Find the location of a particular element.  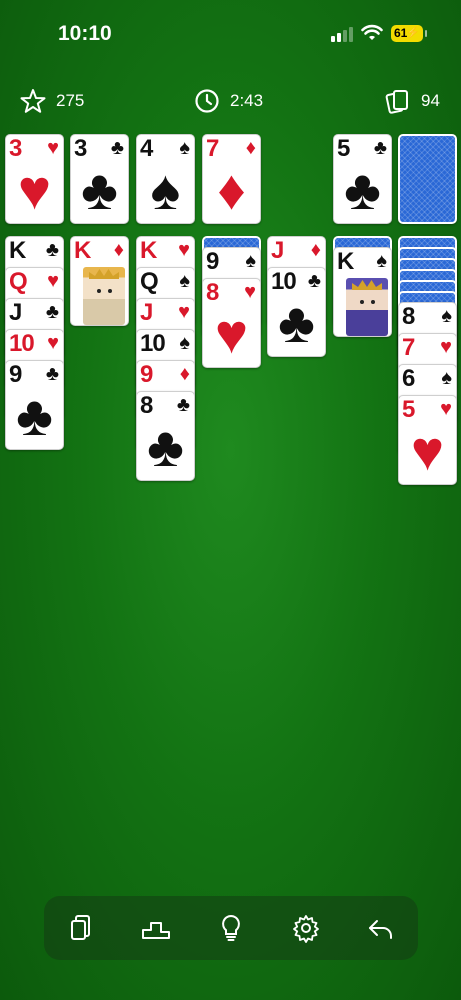

charging-bolt-icon: ⚡ is located at coordinates (413, 33).